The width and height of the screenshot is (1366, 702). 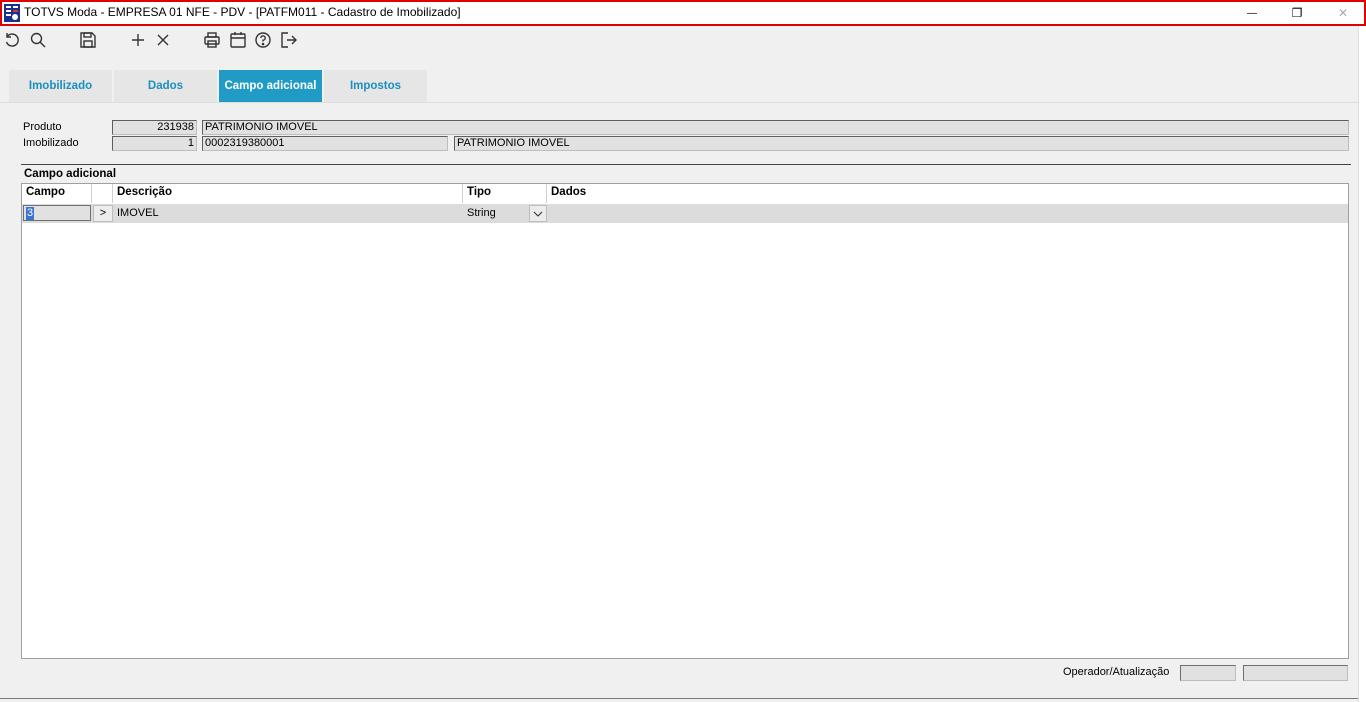 I want to click on tab-dados: Dados, so click(x=165, y=86).